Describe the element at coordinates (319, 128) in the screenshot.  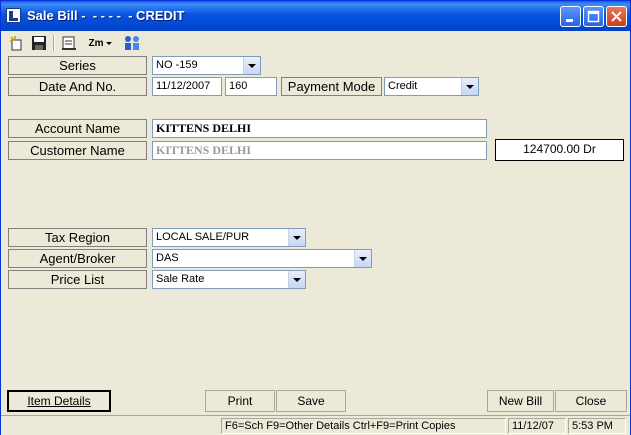
I see `account-name-field: KITTENS DELHI` at that location.